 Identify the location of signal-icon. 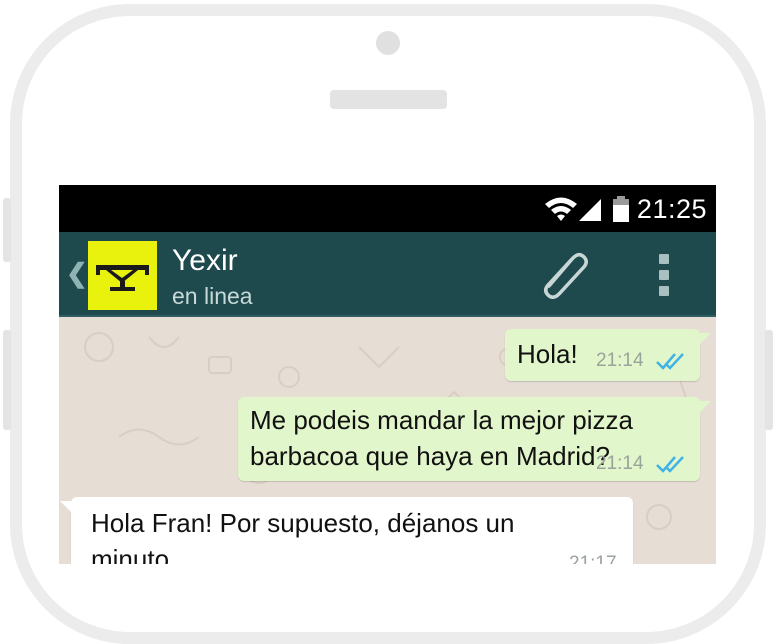
(590, 210).